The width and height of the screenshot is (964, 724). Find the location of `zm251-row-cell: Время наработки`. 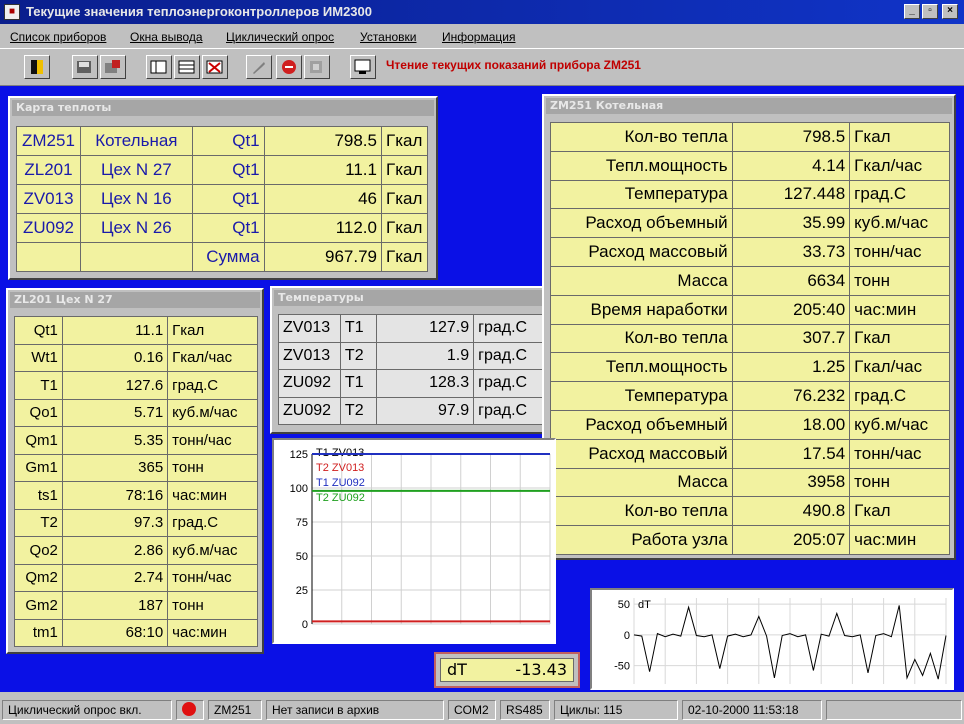

zm251-row-cell: Время наработки is located at coordinates (641, 309).